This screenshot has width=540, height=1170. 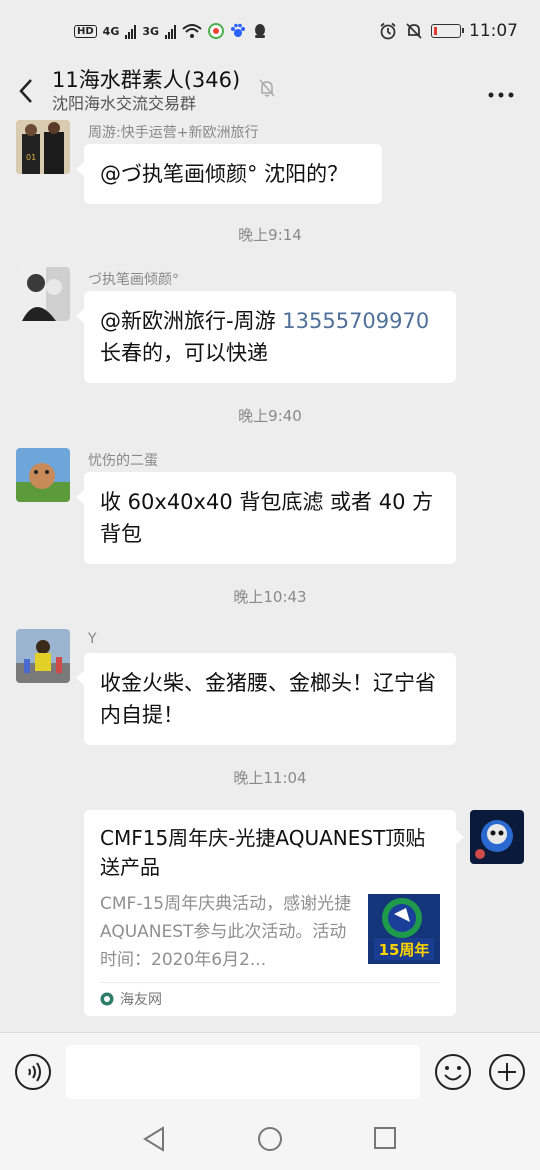 What do you see at coordinates (296, 91) in the screenshot?
I see `chat-titles: 11海水群素人(346) 沈阳海水交流交易群` at bounding box center [296, 91].